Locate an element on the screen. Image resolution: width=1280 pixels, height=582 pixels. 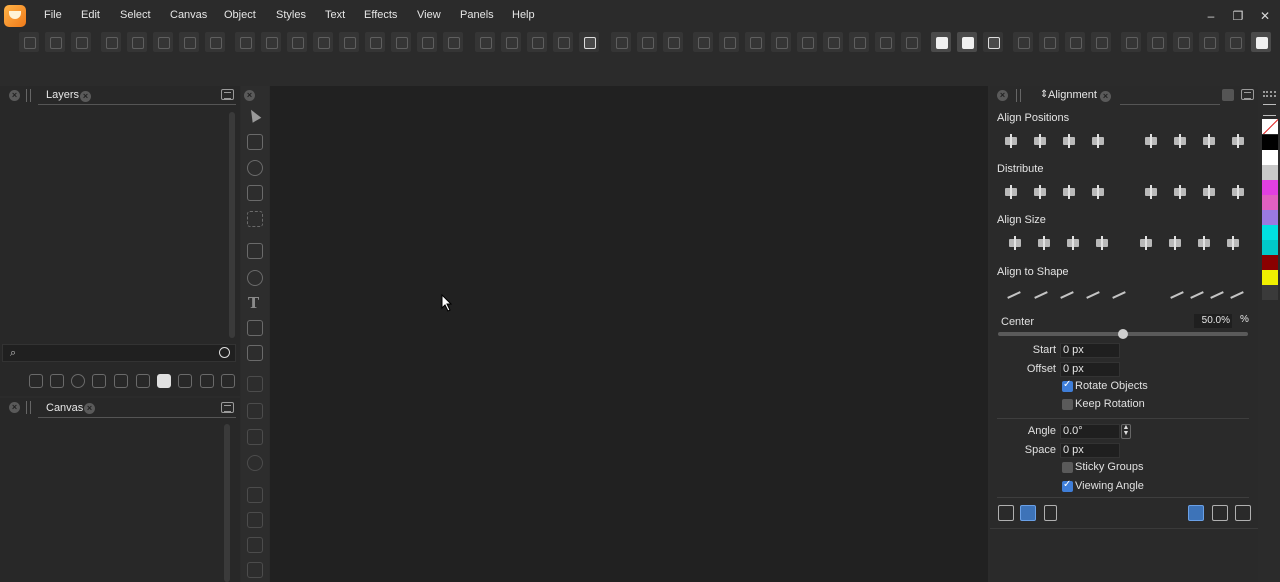
play-icon is located at coordinates (1228, 95).